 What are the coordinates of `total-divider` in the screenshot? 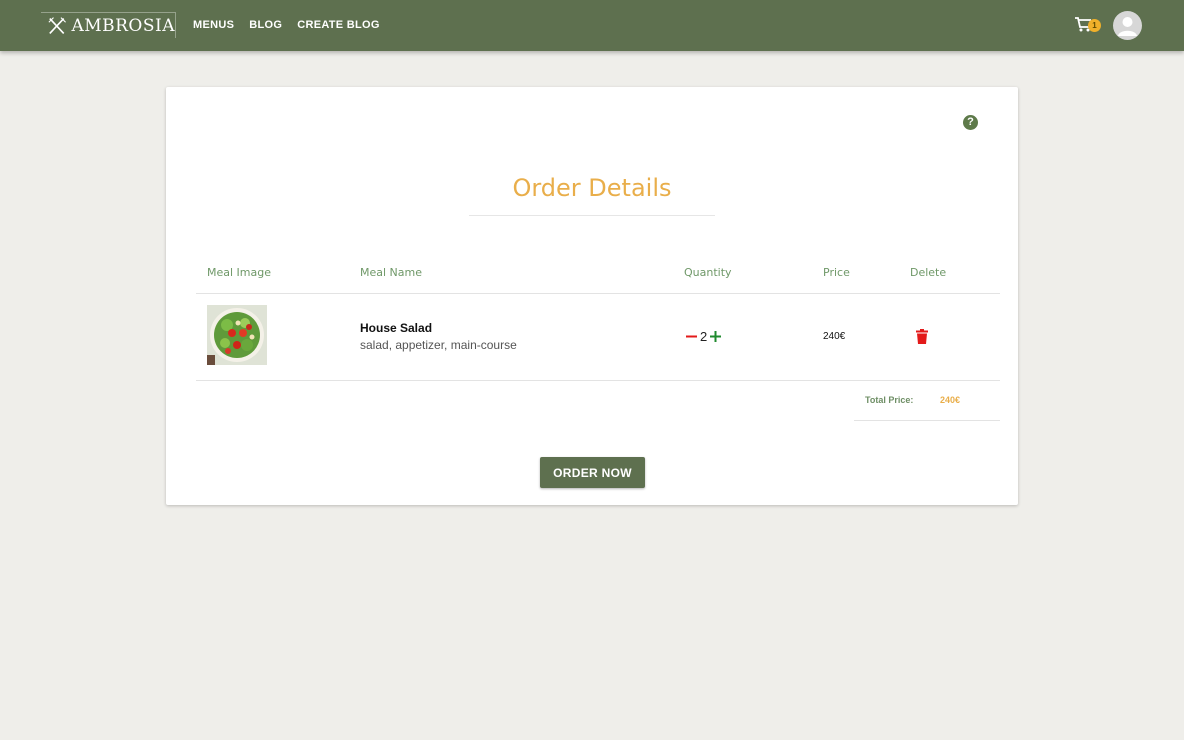 It's located at (927, 420).